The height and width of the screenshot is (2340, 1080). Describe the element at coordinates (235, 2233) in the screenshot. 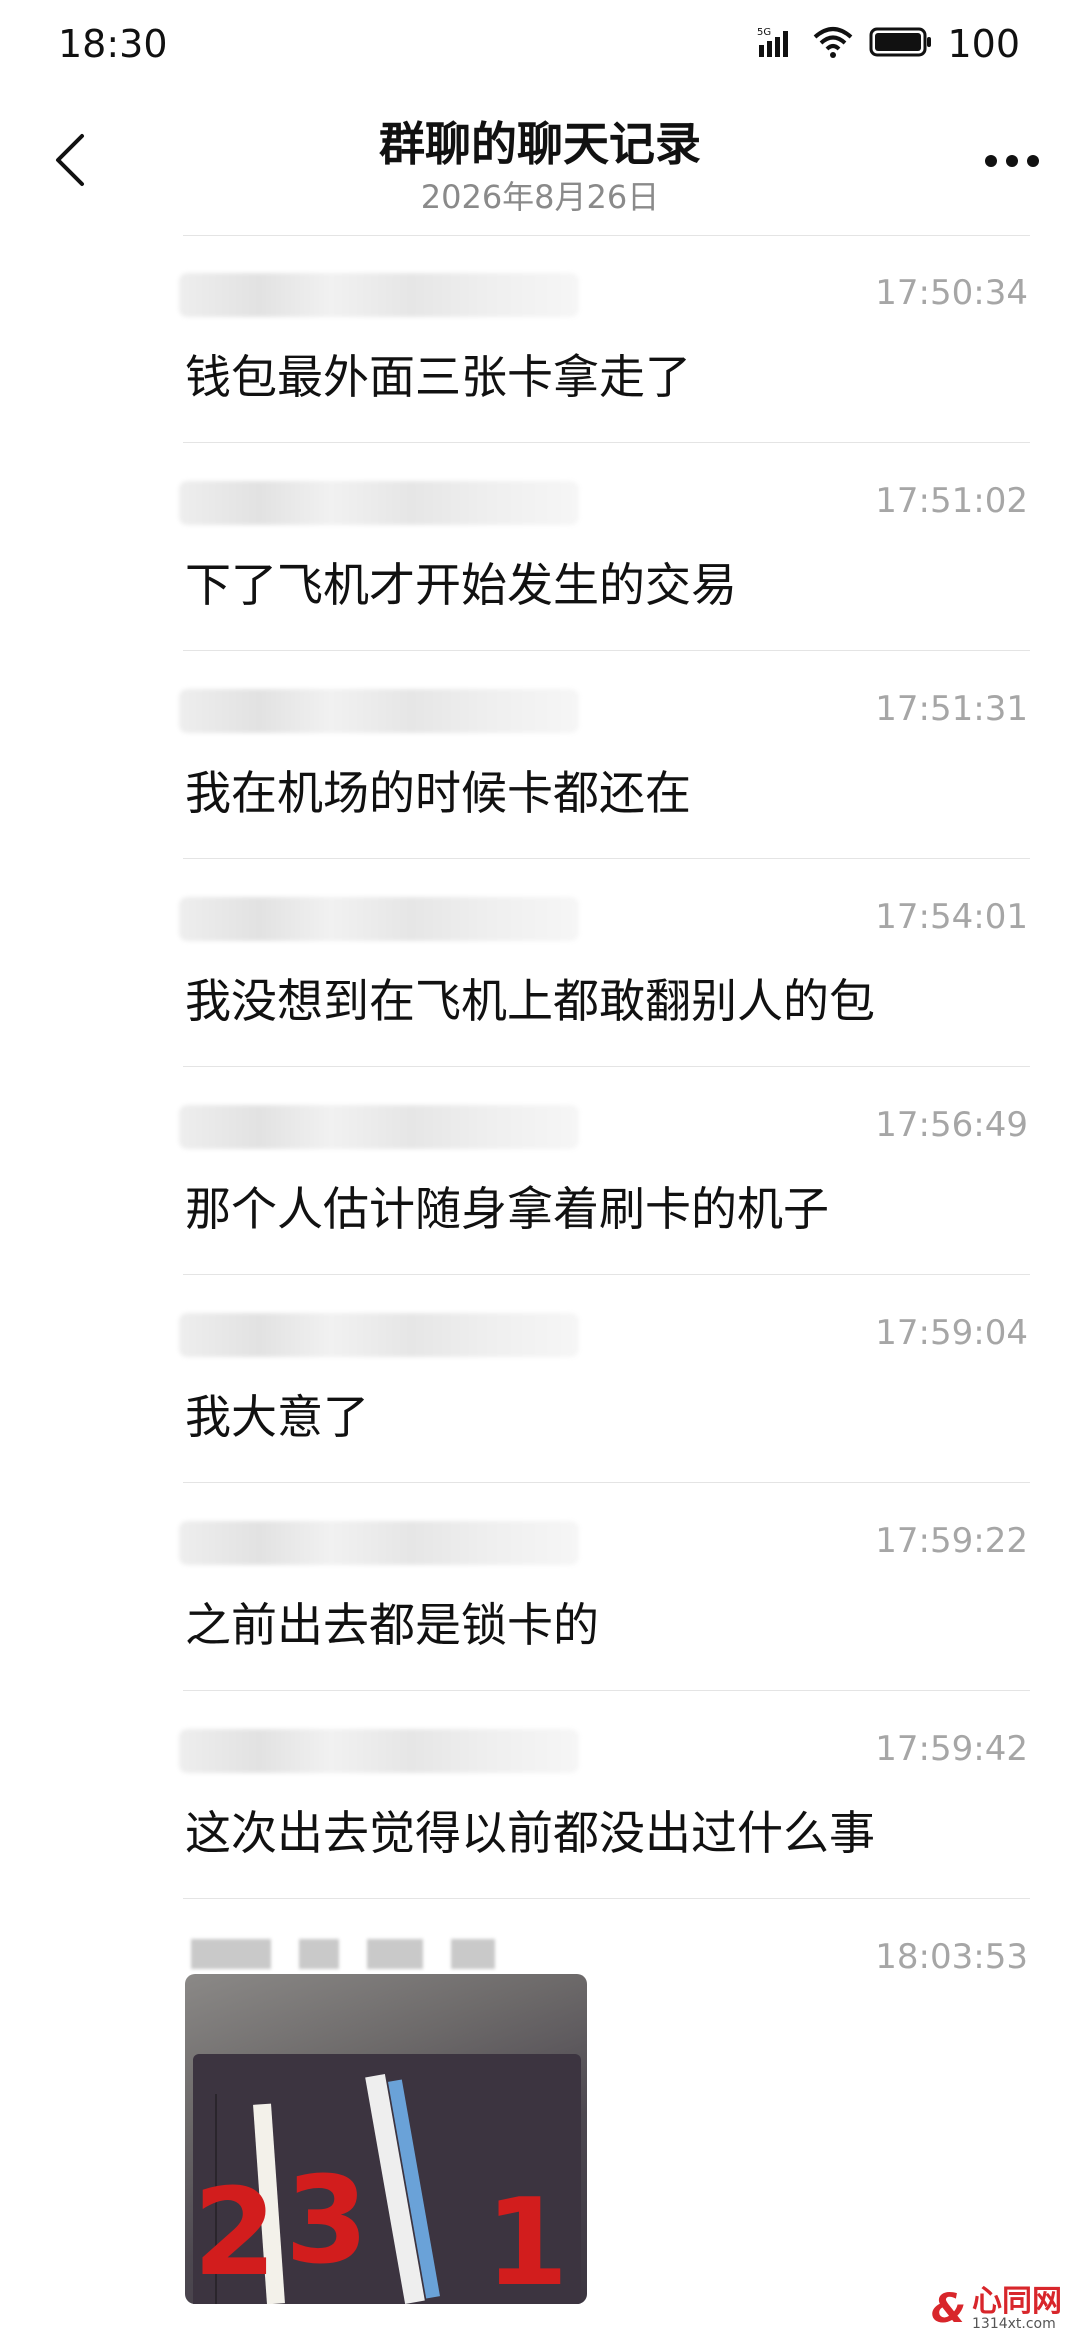

I see `photo-label: 2` at that location.